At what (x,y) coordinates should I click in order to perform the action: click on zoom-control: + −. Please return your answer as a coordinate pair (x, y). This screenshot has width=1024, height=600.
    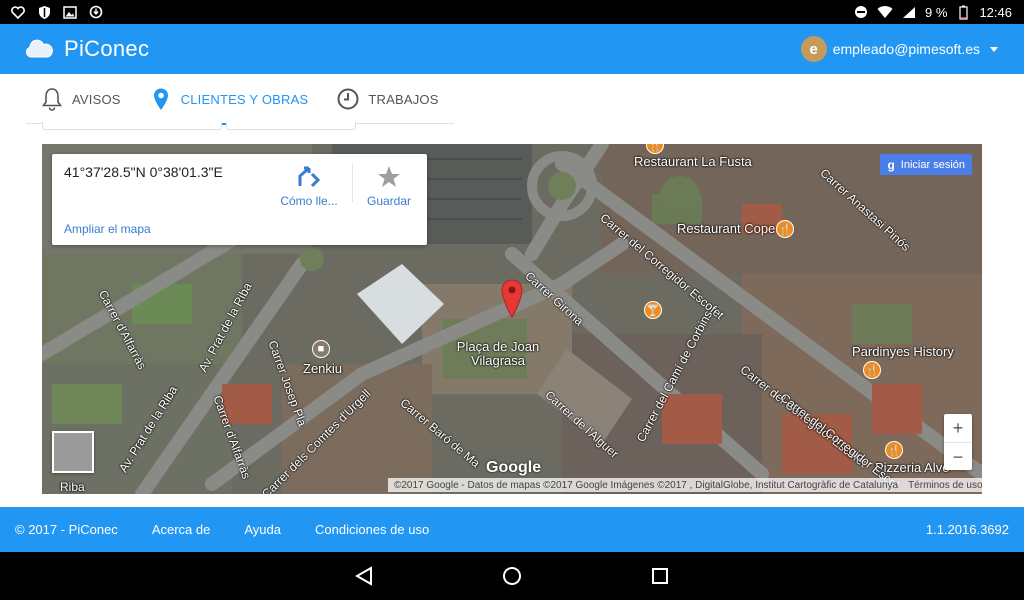
    Looking at the image, I should click on (958, 442).